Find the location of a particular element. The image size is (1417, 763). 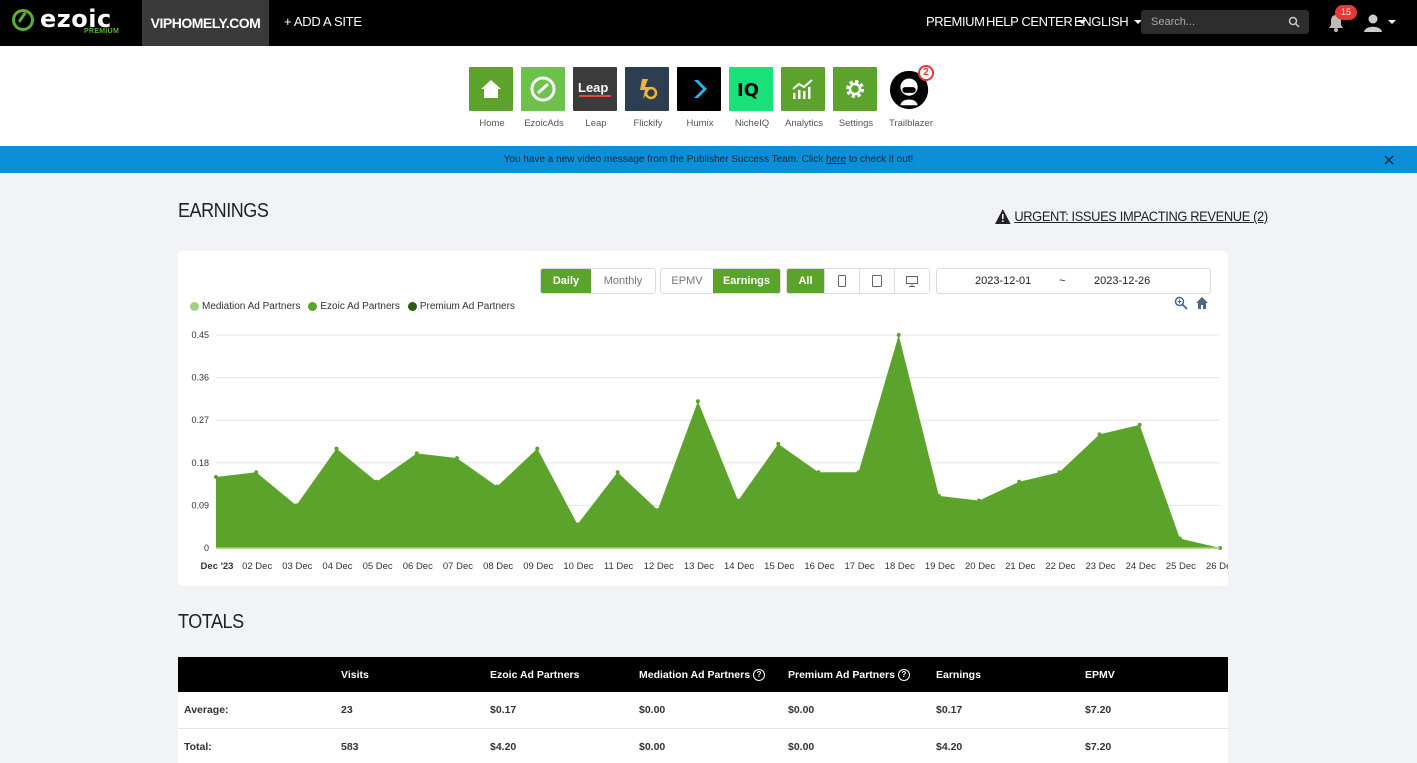

urgent-issues-link: URGENT: ISSUES IMPACTING REVENUE (2) is located at coordinates (1131, 216).